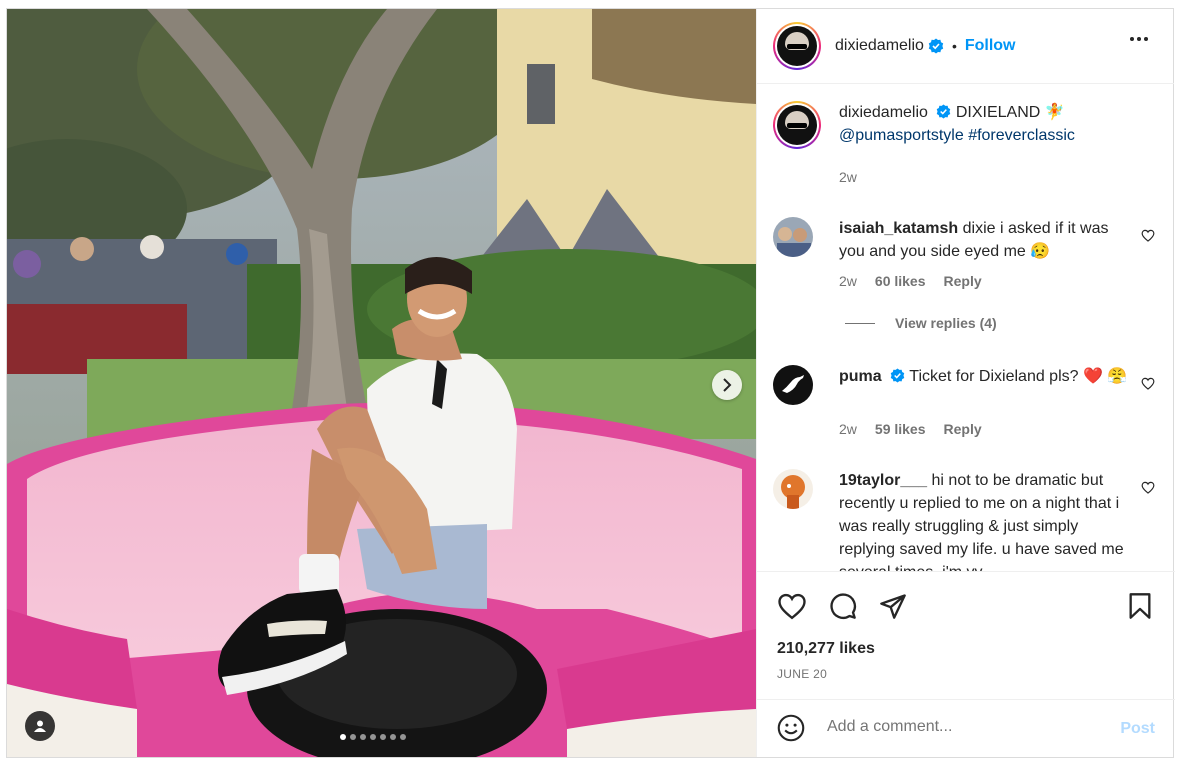  I want to click on more-options-icon, so click(1139, 39).